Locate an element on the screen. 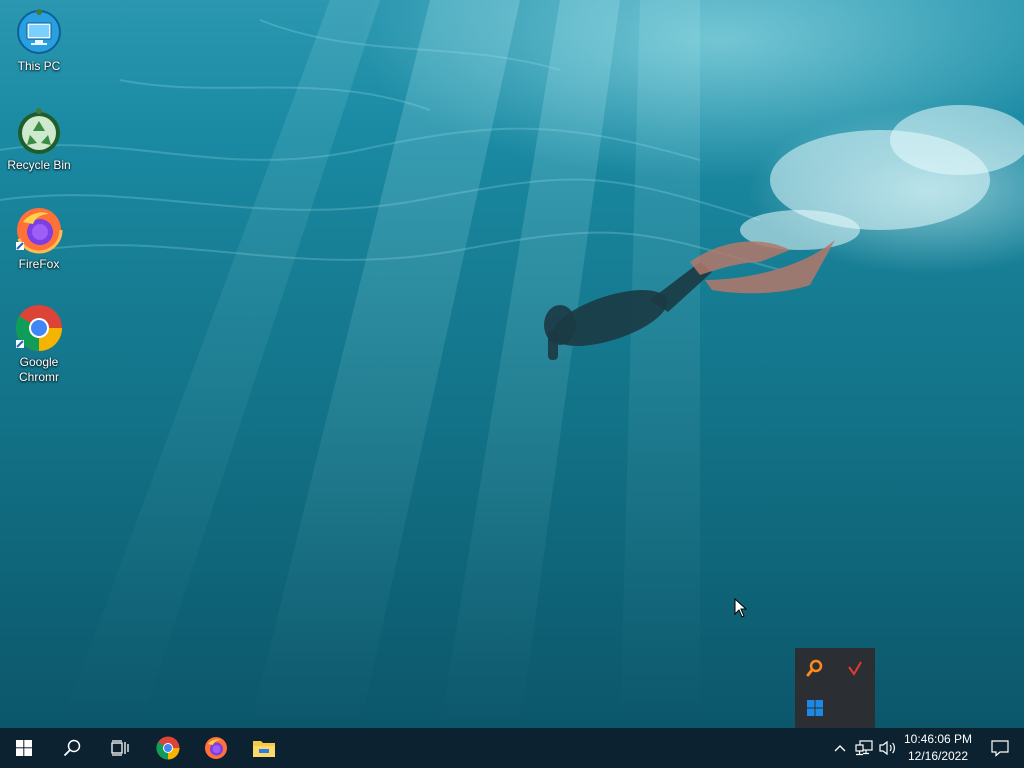 This screenshot has height=768, width=1024. action-center-icon is located at coordinates (1000, 748).